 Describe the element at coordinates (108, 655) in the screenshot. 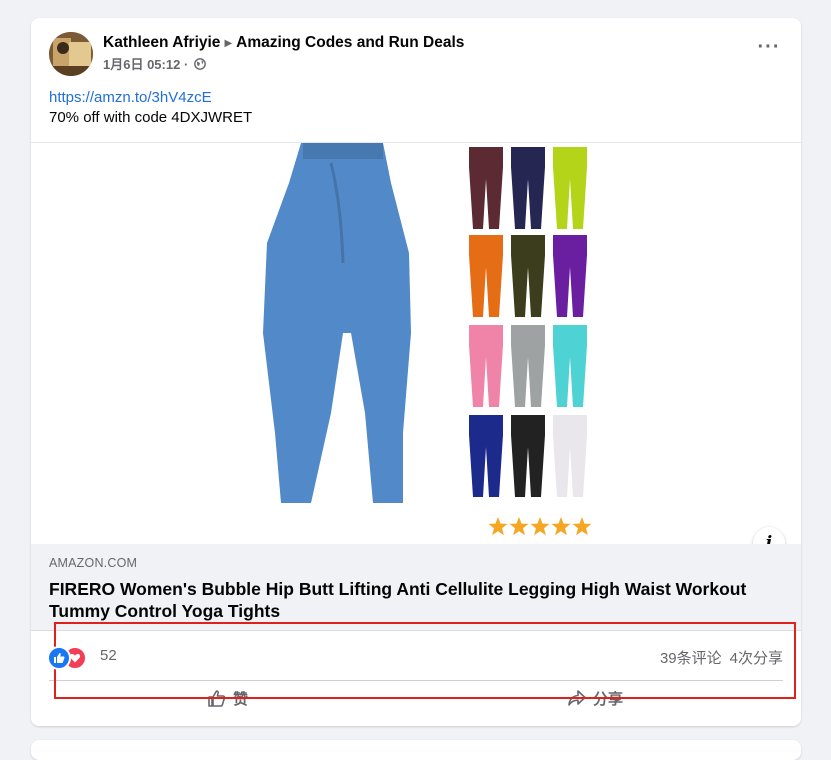

I see `reaction-count: 52` at that location.